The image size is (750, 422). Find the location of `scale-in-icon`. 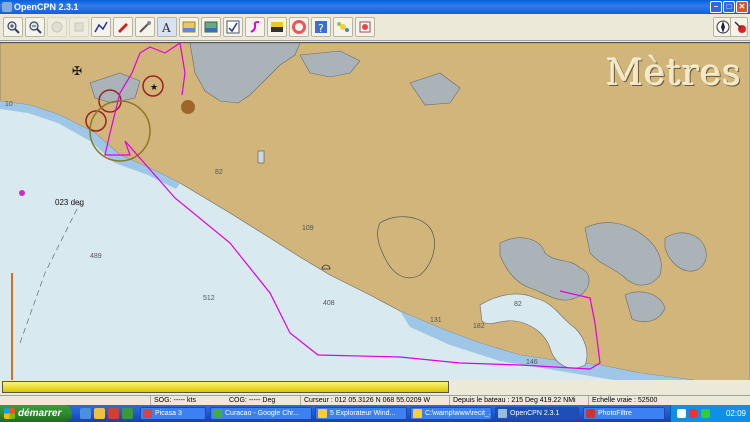

scale-in-icon is located at coordinates (57, 27).